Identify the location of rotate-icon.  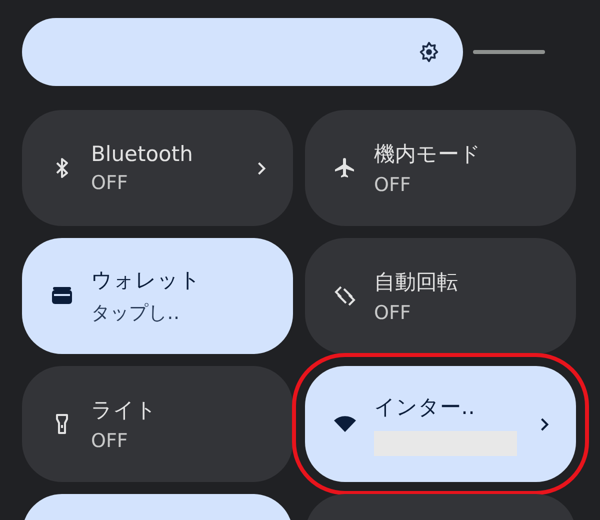
(345, 296).